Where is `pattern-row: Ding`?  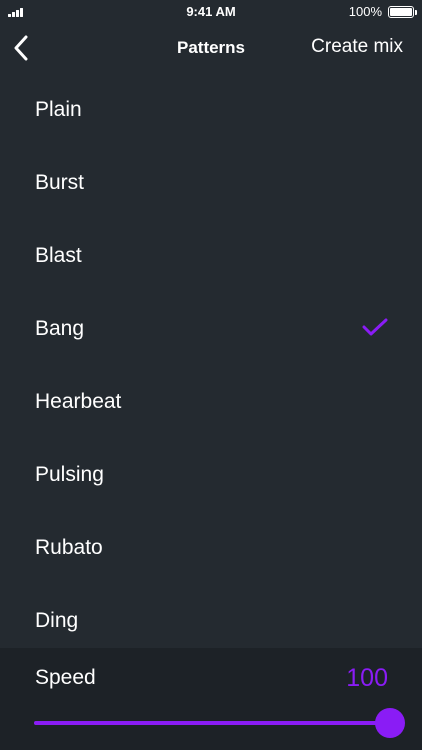 pattern-row: Ding is located at coordinates (211, 620).